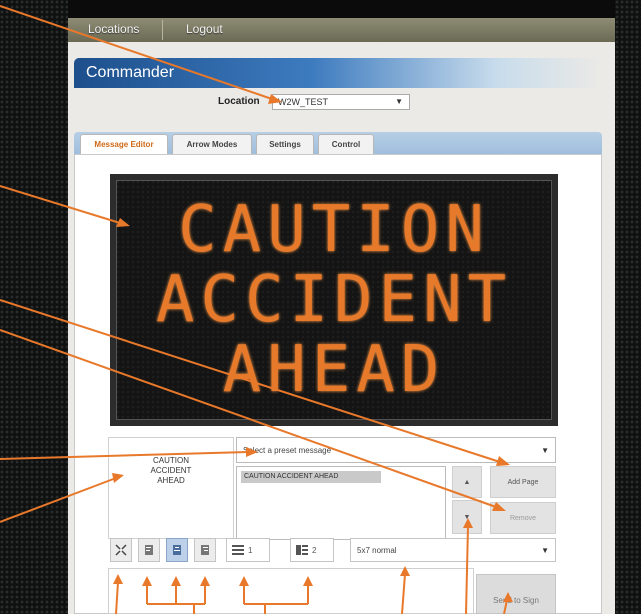 The height and width of the screenshot is (614, 641). I want to click on auto-fit-icon, so click(121, 550).